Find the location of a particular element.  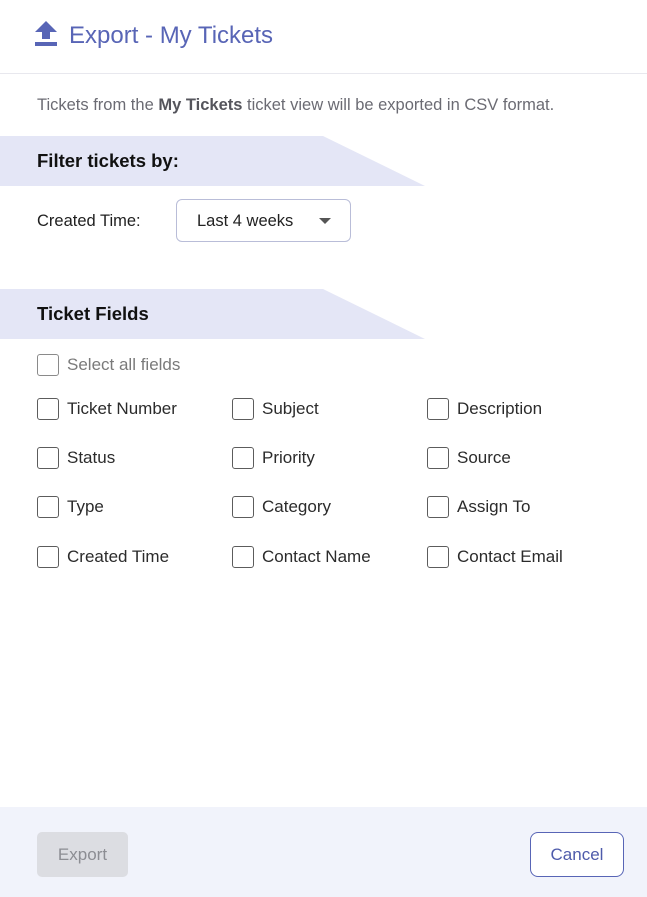

dialog-footer: Export Cancel is located at coordinates (323, 852).